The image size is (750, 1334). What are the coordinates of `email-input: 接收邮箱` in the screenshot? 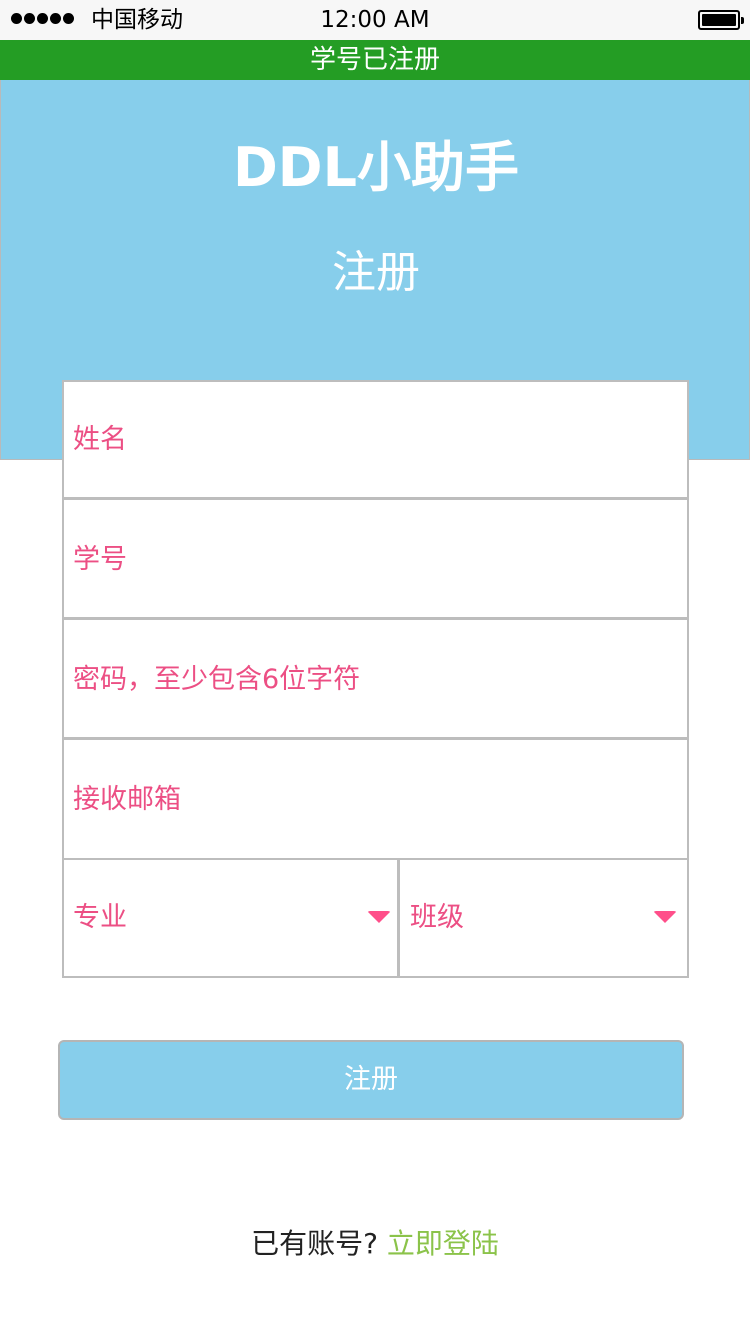 It's located at (375, 801).